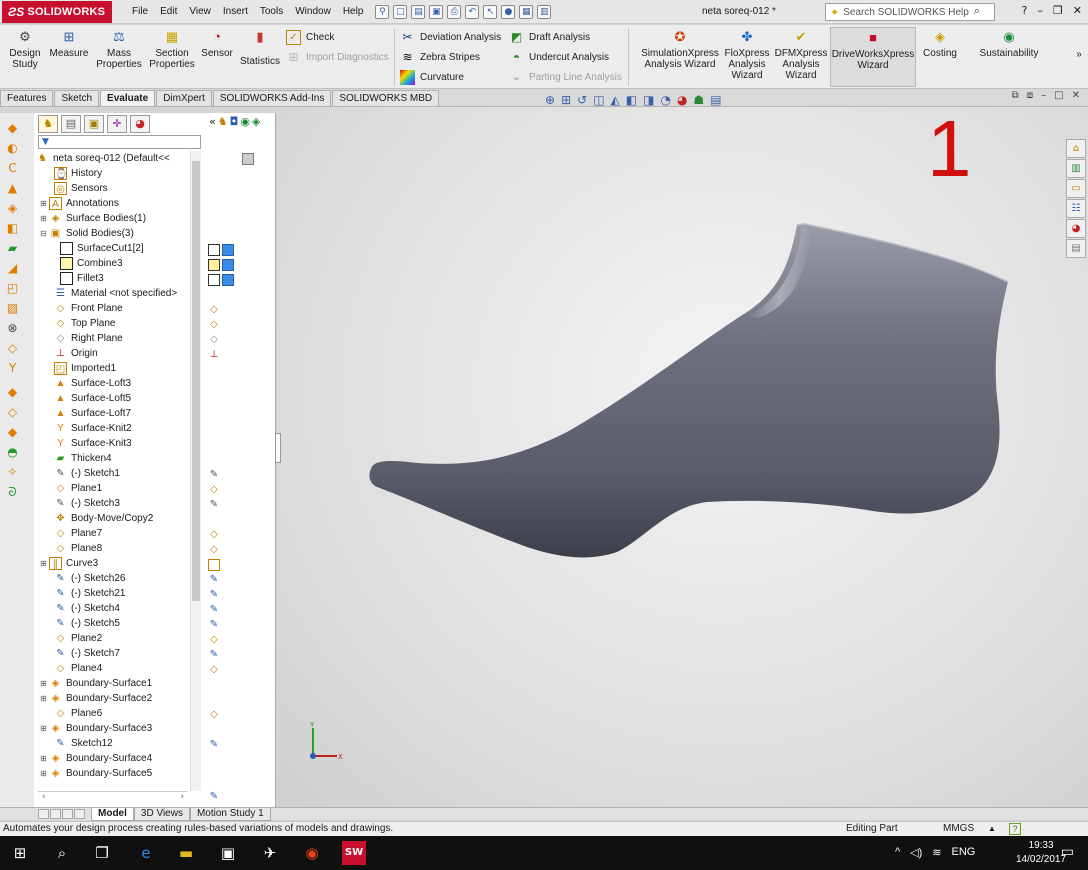  I want to click on dynamic-annotation-icon: ◭, so click(615, 100).